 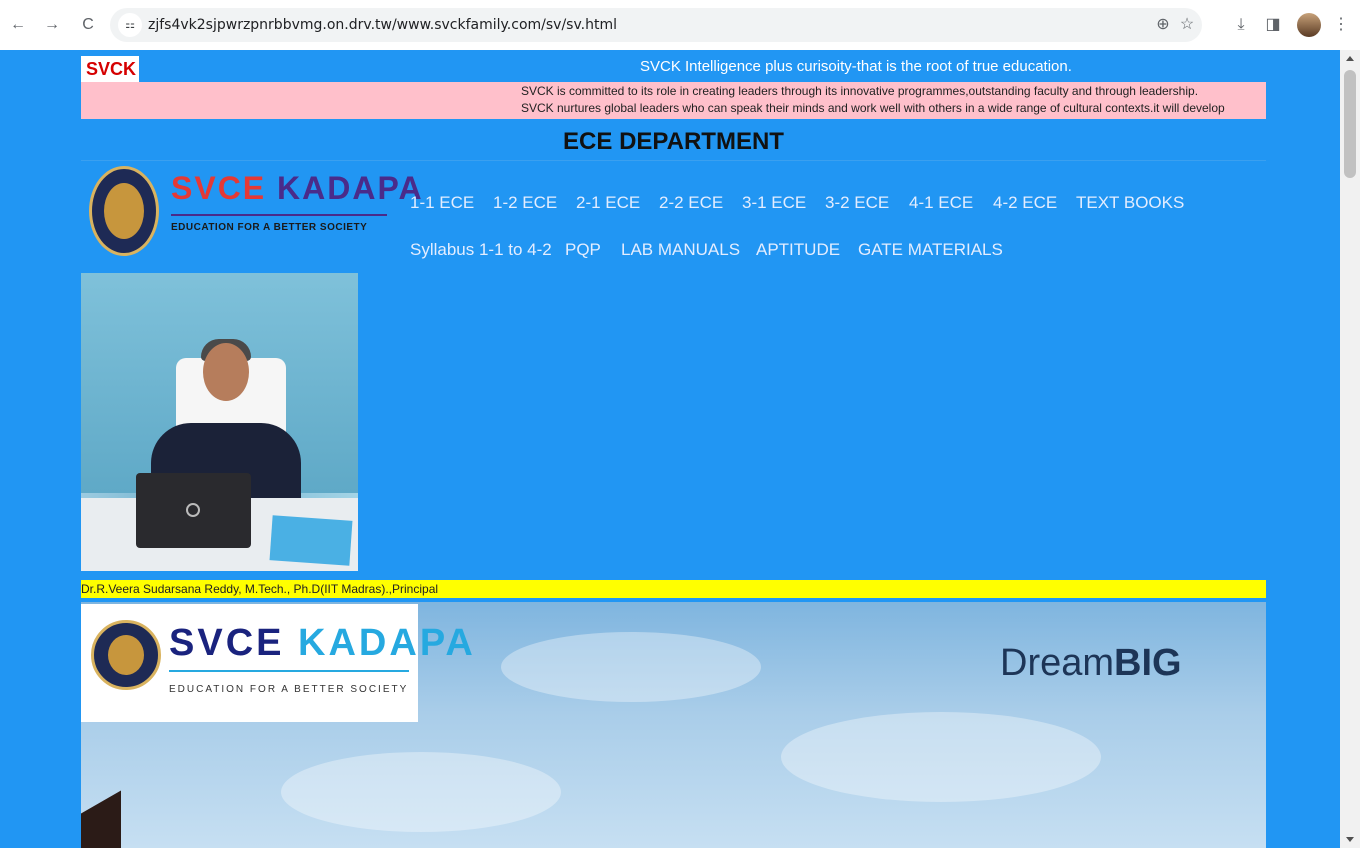 What do you see at coordinates (481, 250) in the screenshot?
I see `menu-item-syllabus: Syllabus 1-1 to 4-2` at bounding box center [481, 250].